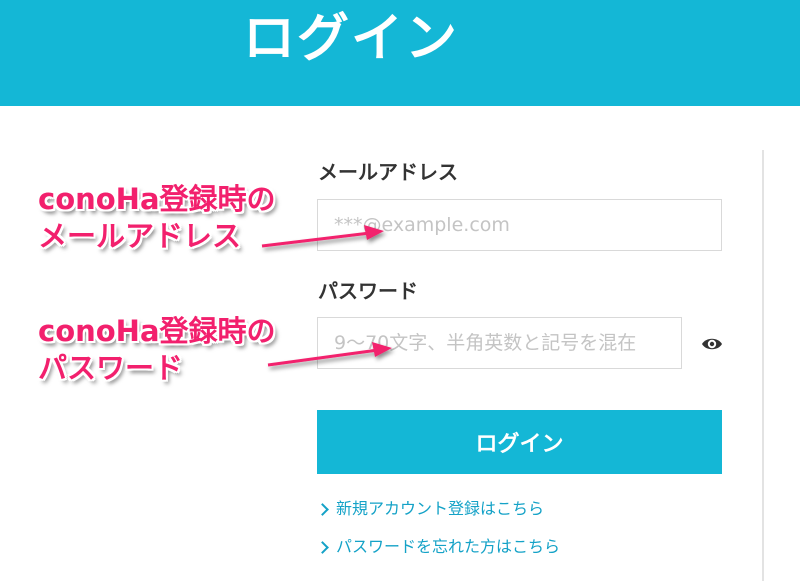  What do you see at coordinates (440, 508) in the screenshot?
I see `register-link-label: 新規アカウント登録はこちら` at bounding box center [440, 508].